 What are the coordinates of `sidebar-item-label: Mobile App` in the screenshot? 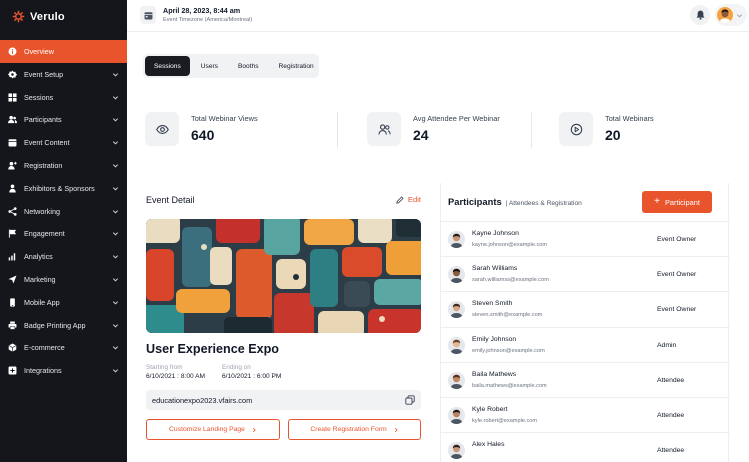 It's located at (42, 302).